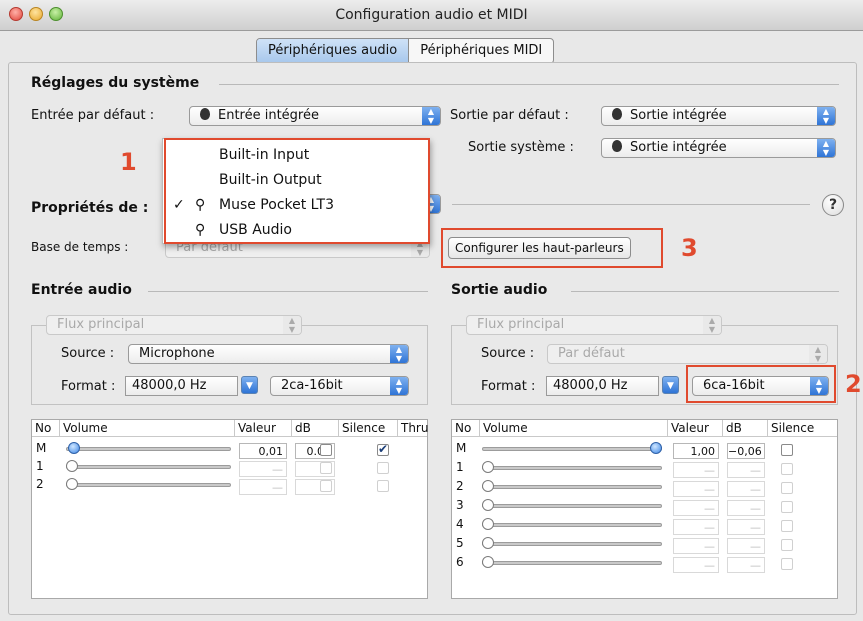 This screenshot has width=863, height=621. Describe the element at coordinates (101, 324) in the screenshot. I see `input-stream-value: Flux principal` at that location.